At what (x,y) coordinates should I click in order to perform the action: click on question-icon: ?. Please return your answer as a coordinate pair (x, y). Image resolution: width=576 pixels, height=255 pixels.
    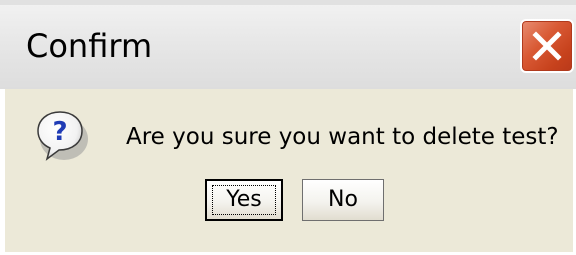
    Looking at the image, I should click on (62, 136).